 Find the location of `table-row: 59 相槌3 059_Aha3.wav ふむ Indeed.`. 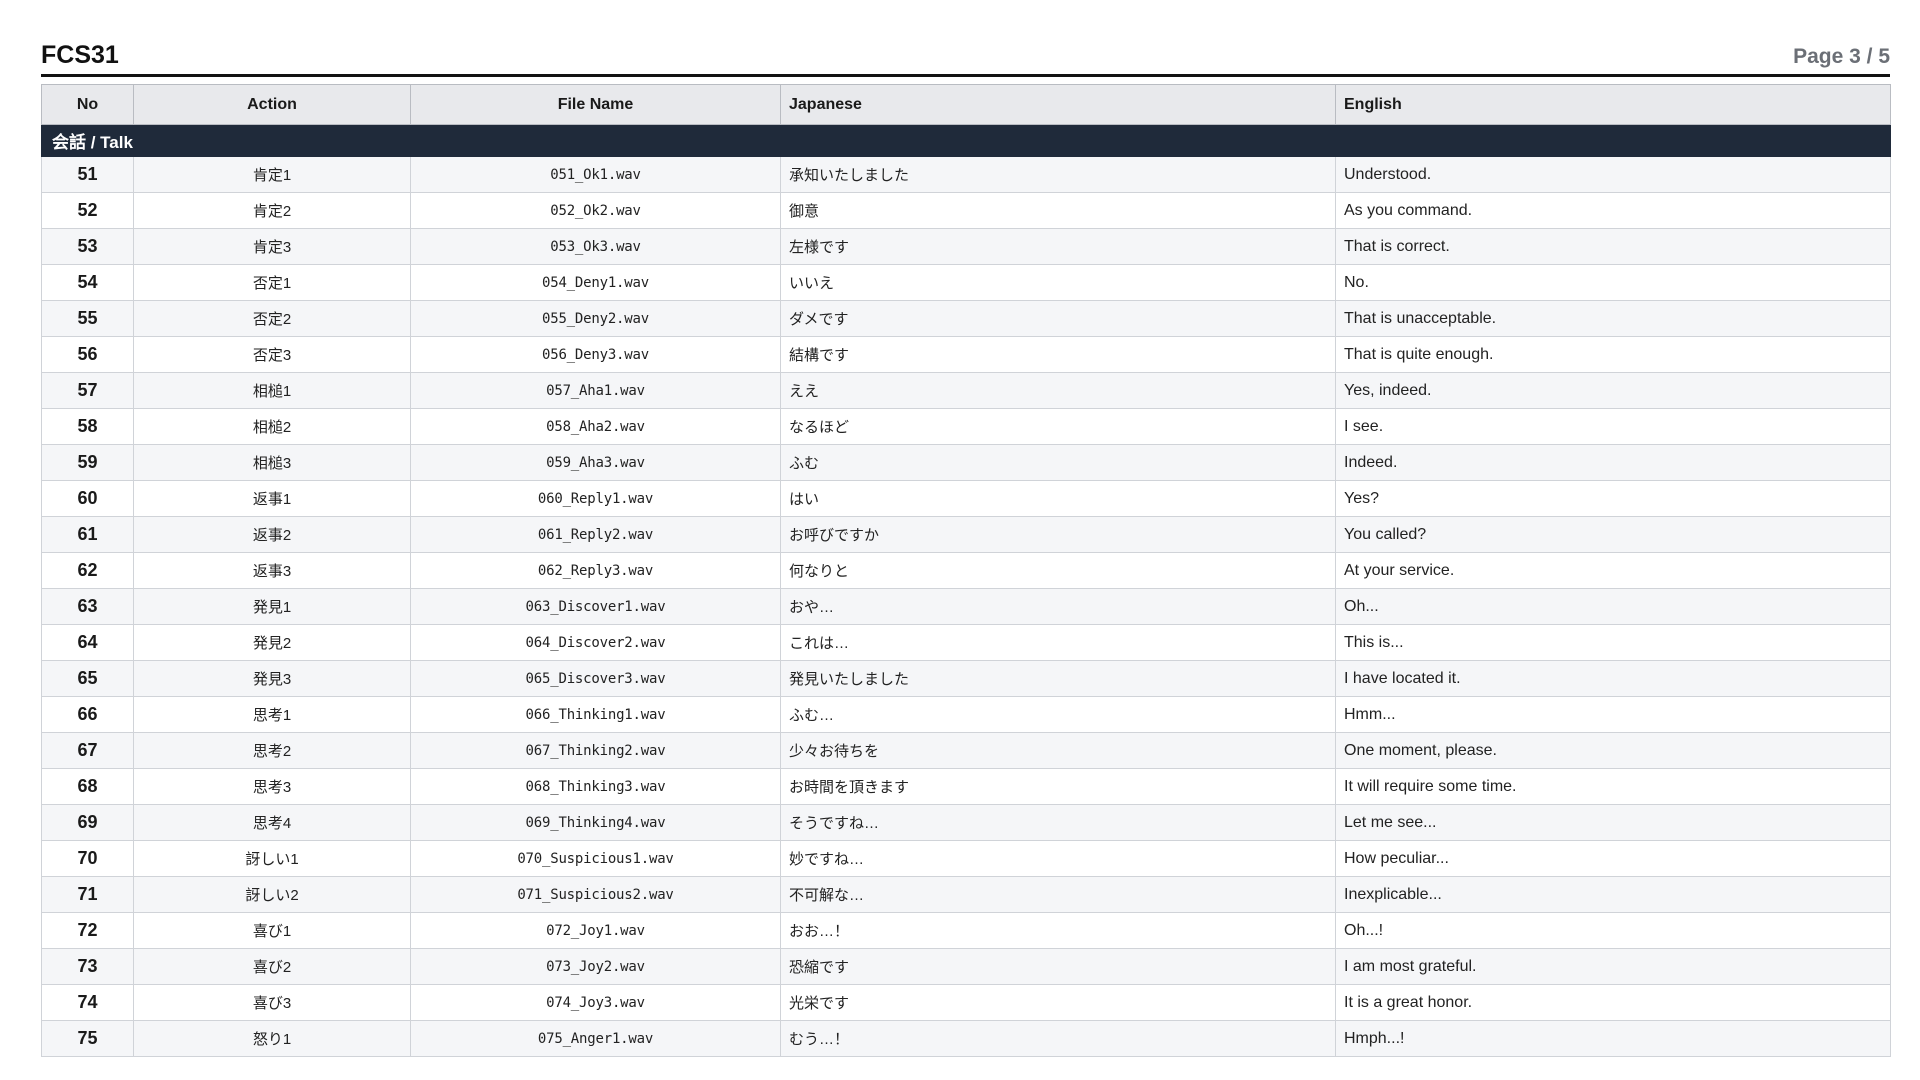

table-row: 59 相槌3 059_Aha3.wav ふむ Indeed. is located at coordinates (966, 462).